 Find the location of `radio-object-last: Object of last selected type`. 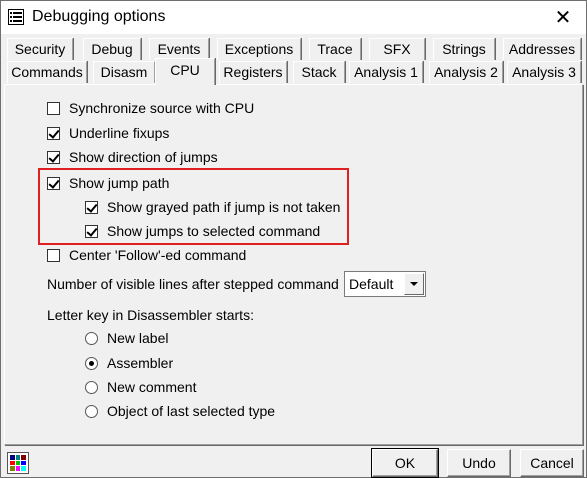

radio-object-last: Object of last selected type is located at coordinates (180, 411).